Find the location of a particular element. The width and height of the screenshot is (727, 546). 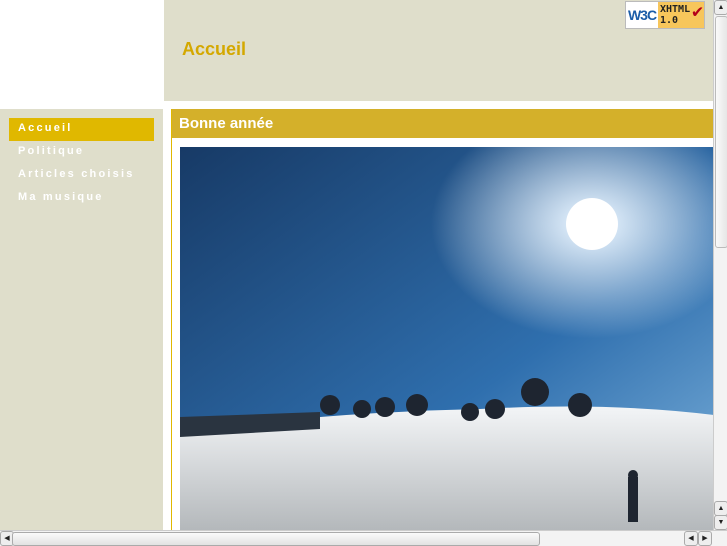

sidebar-item-accueil: Accueil is located at coordinates (81, 129).